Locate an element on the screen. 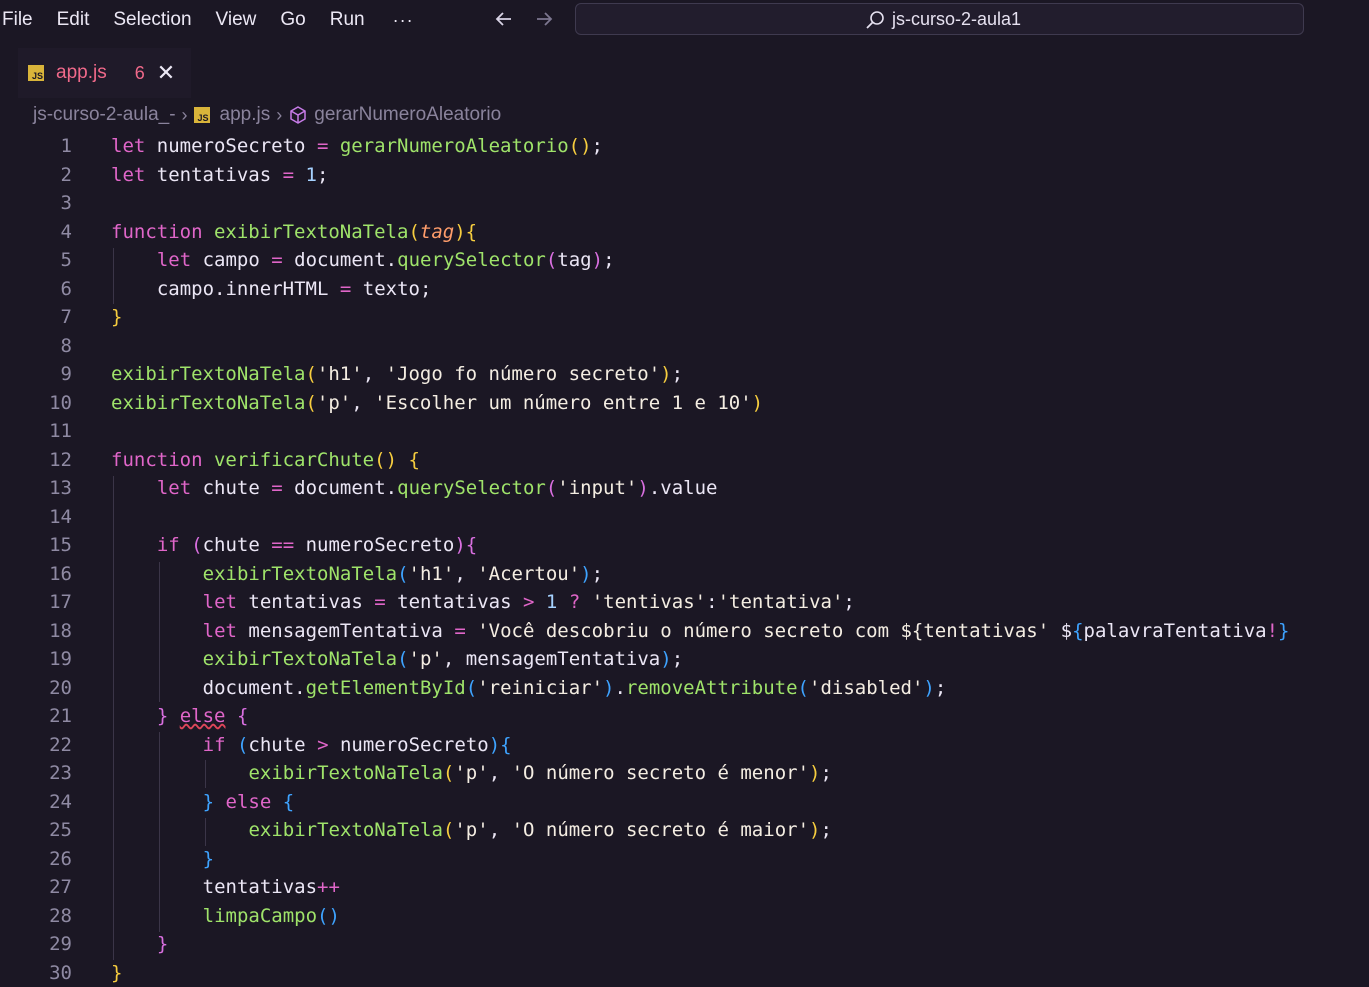 The width and height of the screenshot is (1369, 987). menu-edit: Edit is located at coordinates (73, 20).